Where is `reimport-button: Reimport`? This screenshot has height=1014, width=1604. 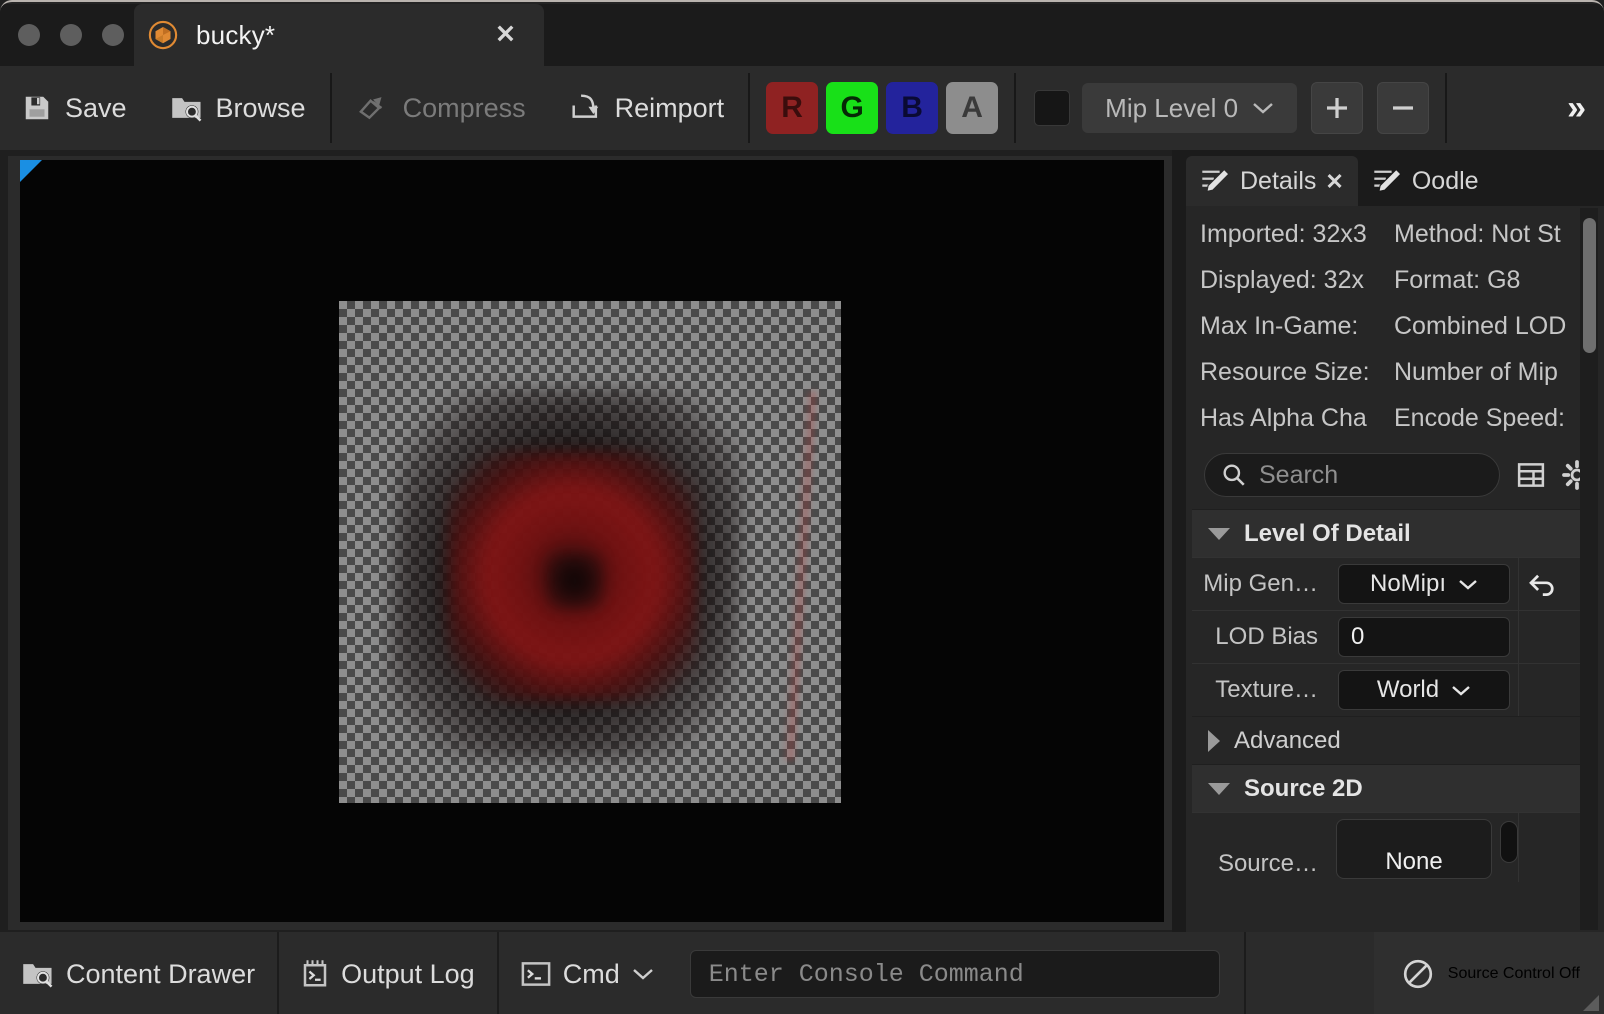
reimport-button: Reimport is located at coordinates (647, 108).